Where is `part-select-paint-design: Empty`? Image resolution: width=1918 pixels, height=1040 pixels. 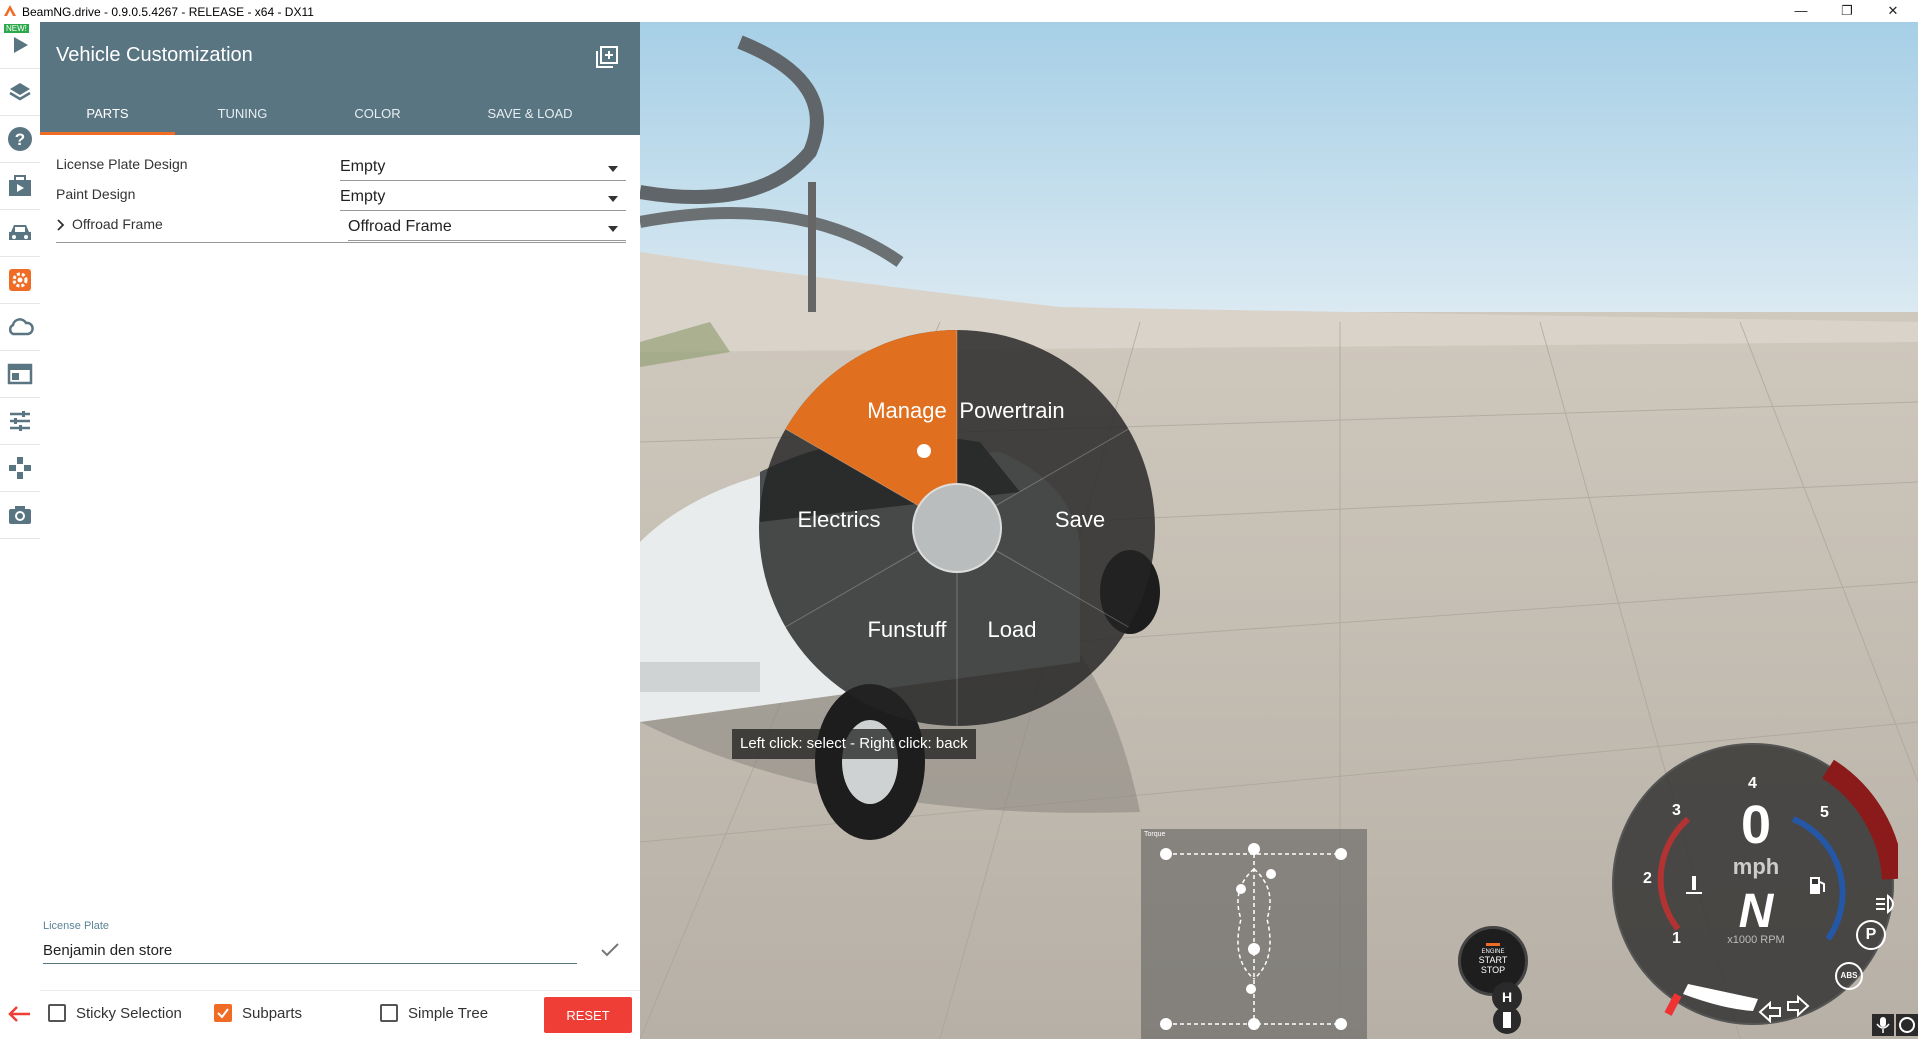 part-select-paint-design: Empty is located at coordinates (483, 199).